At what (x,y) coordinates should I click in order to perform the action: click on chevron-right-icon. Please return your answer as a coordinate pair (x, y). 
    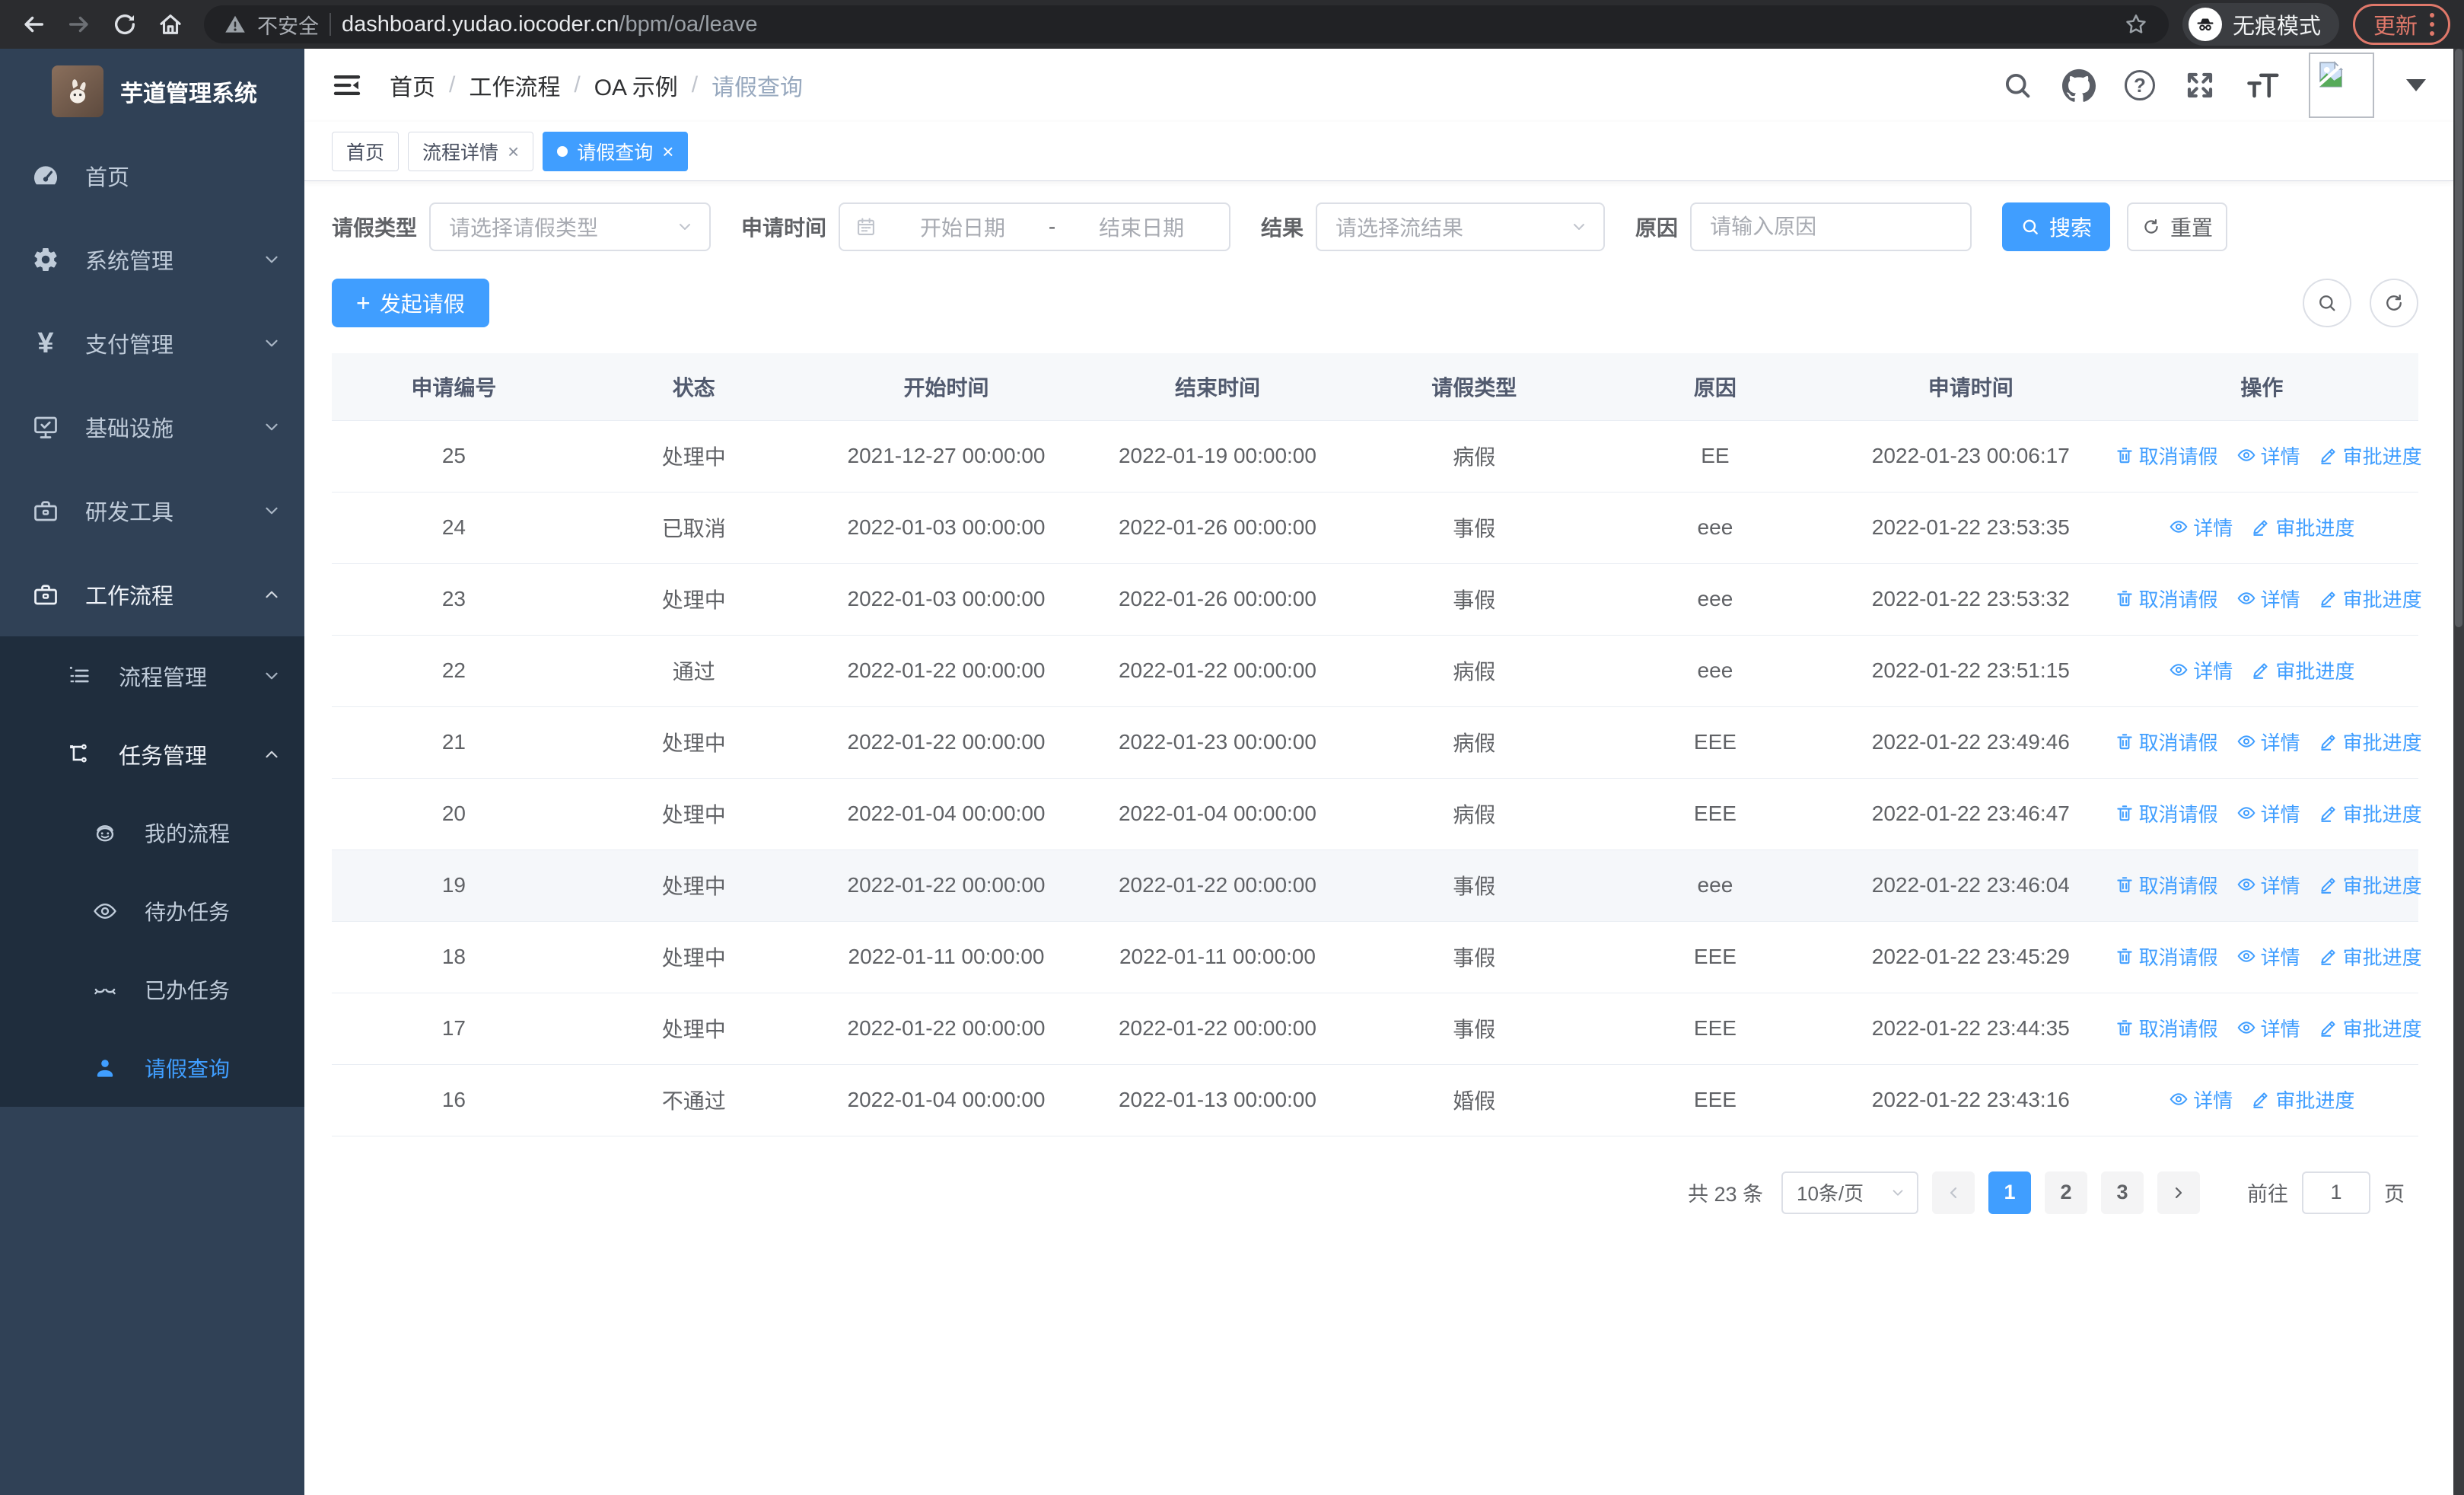
    Looking at the image, I should click on (2178, 1192).